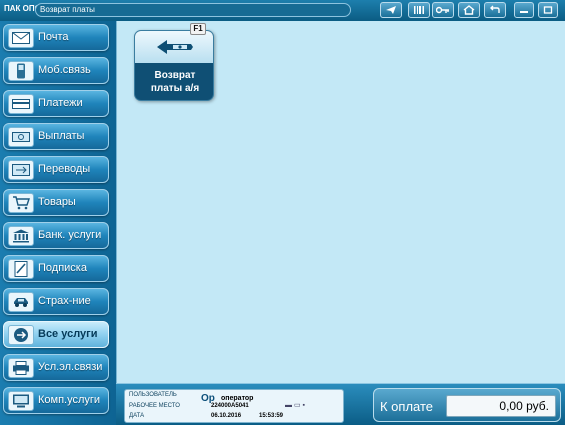 The width and height of the screenshot is (565, 425). Describe the element at coordinates (21, 368) in the screenshot. I see `printer-icon` at that location.